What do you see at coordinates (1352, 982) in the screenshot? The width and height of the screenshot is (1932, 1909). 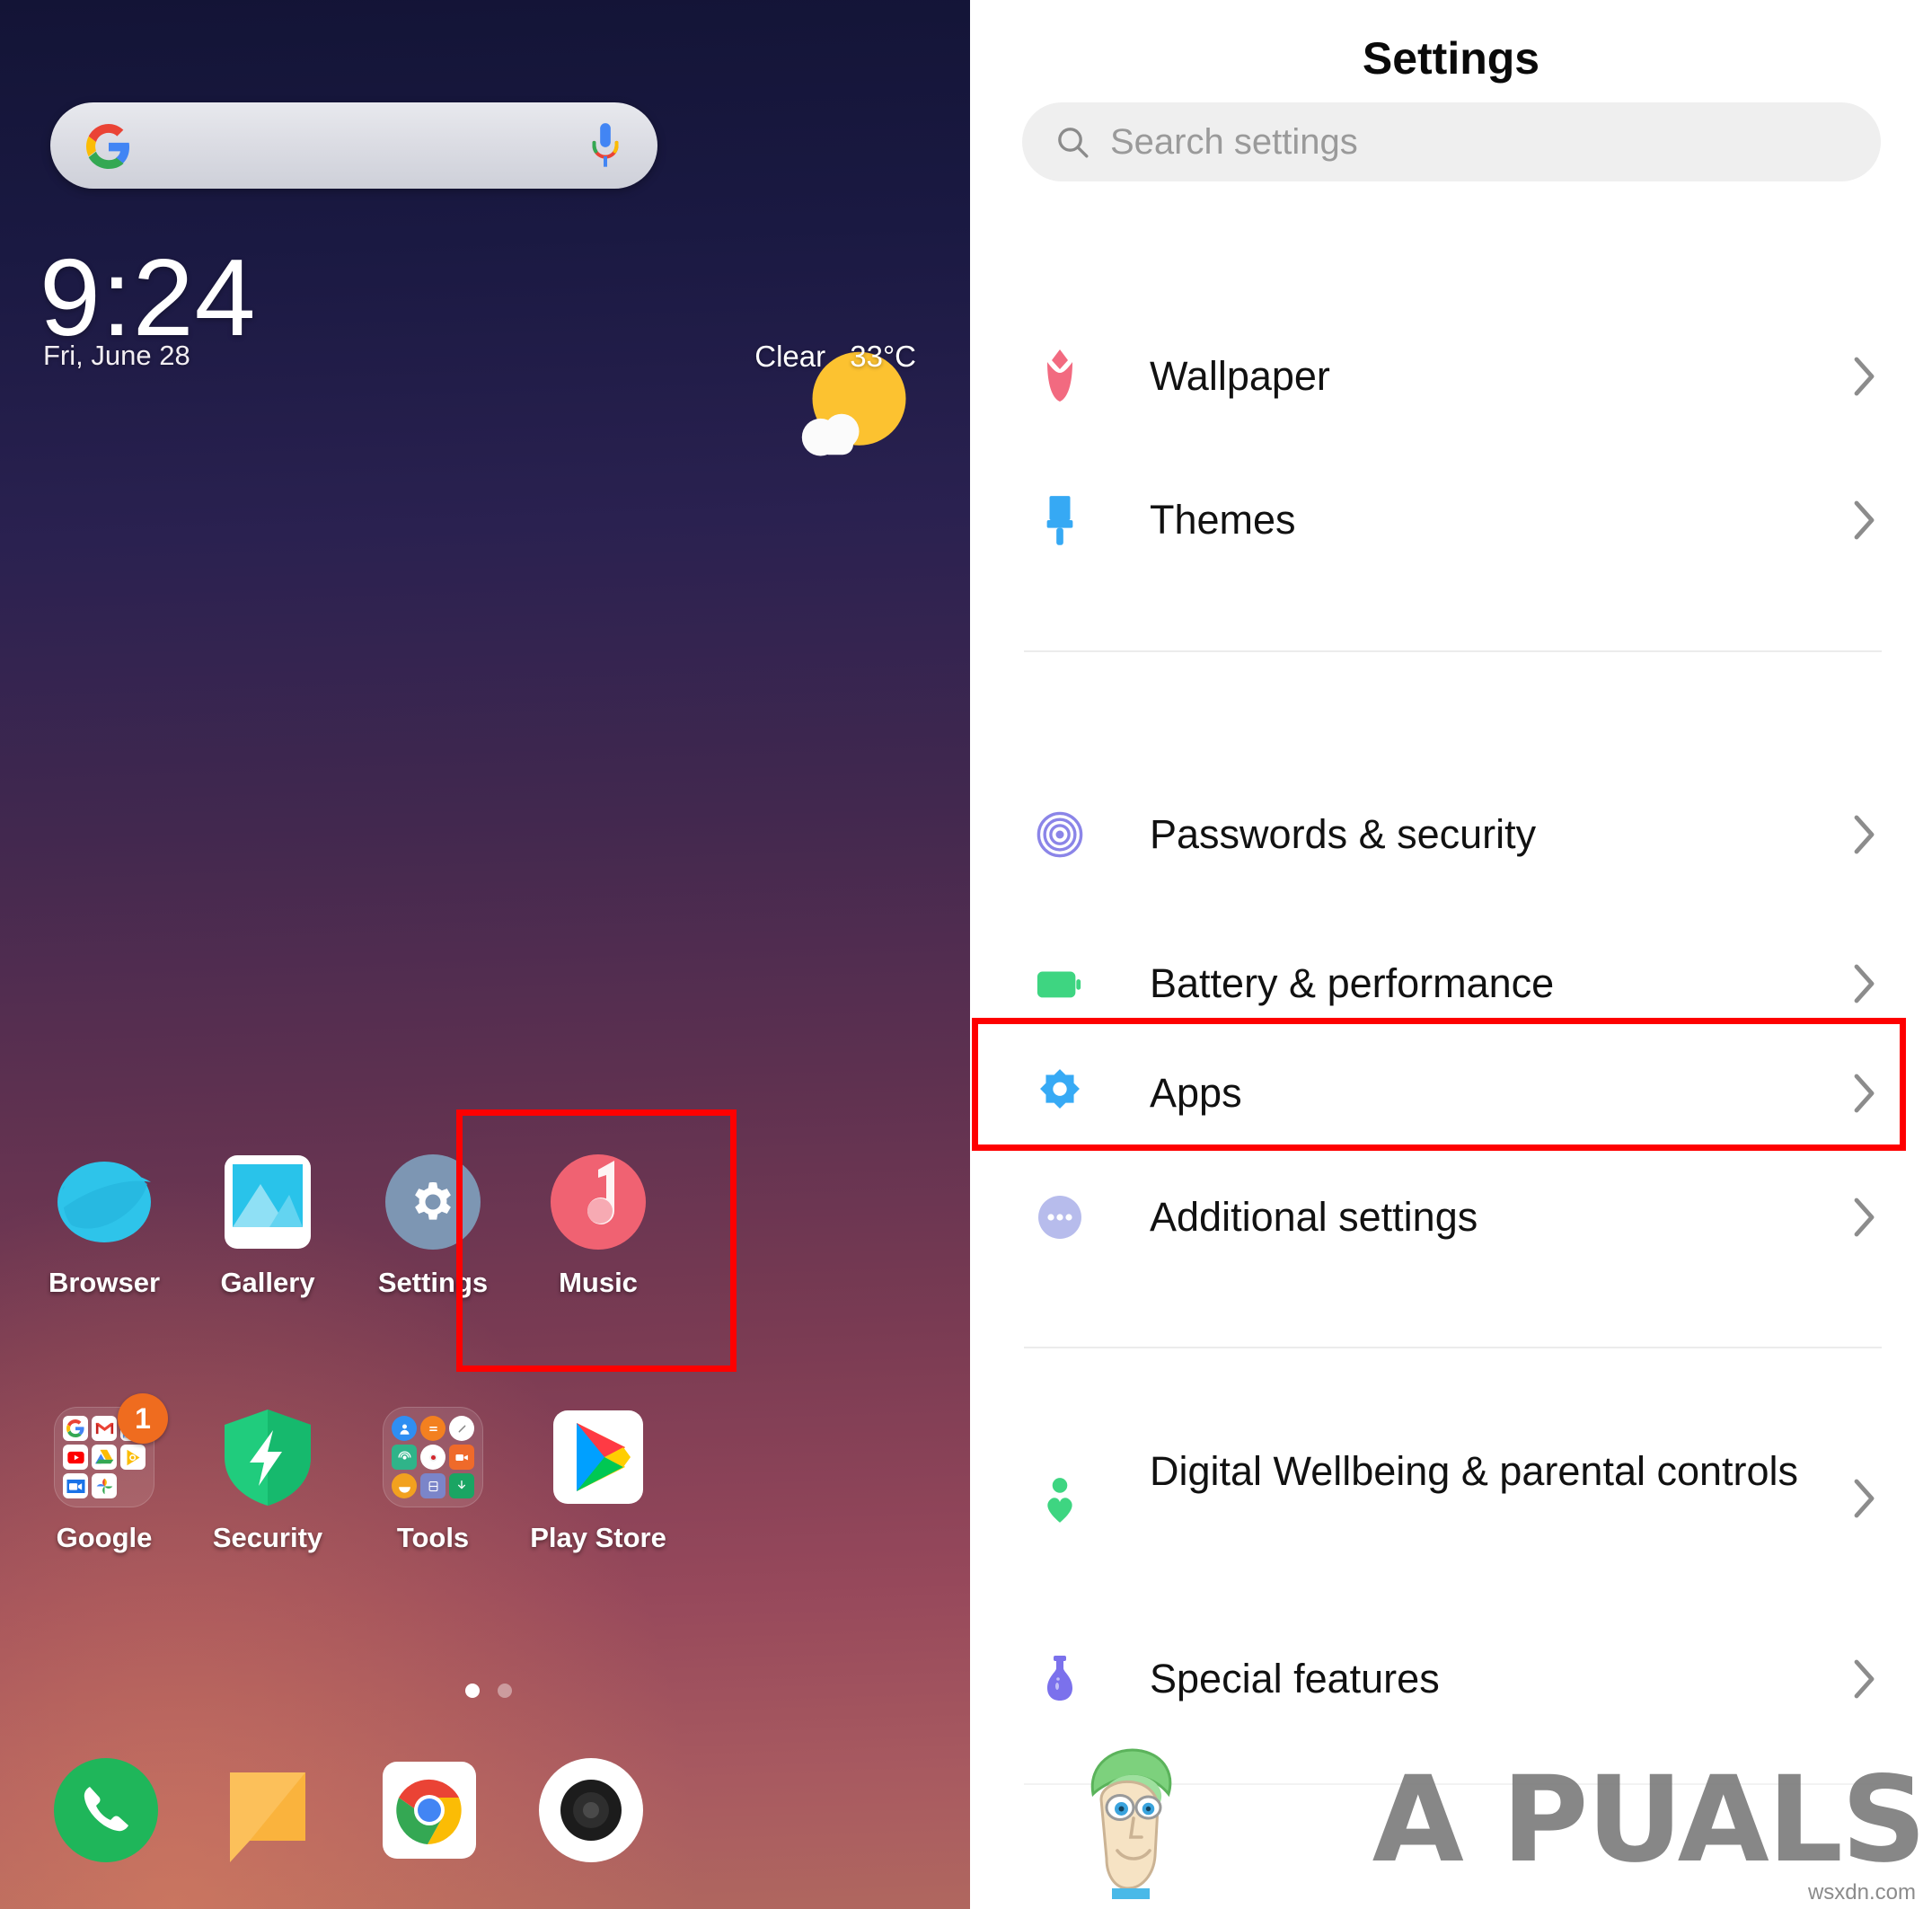 I see `settings-row-label: Battery & performance` at bounding box center [1352, 982].